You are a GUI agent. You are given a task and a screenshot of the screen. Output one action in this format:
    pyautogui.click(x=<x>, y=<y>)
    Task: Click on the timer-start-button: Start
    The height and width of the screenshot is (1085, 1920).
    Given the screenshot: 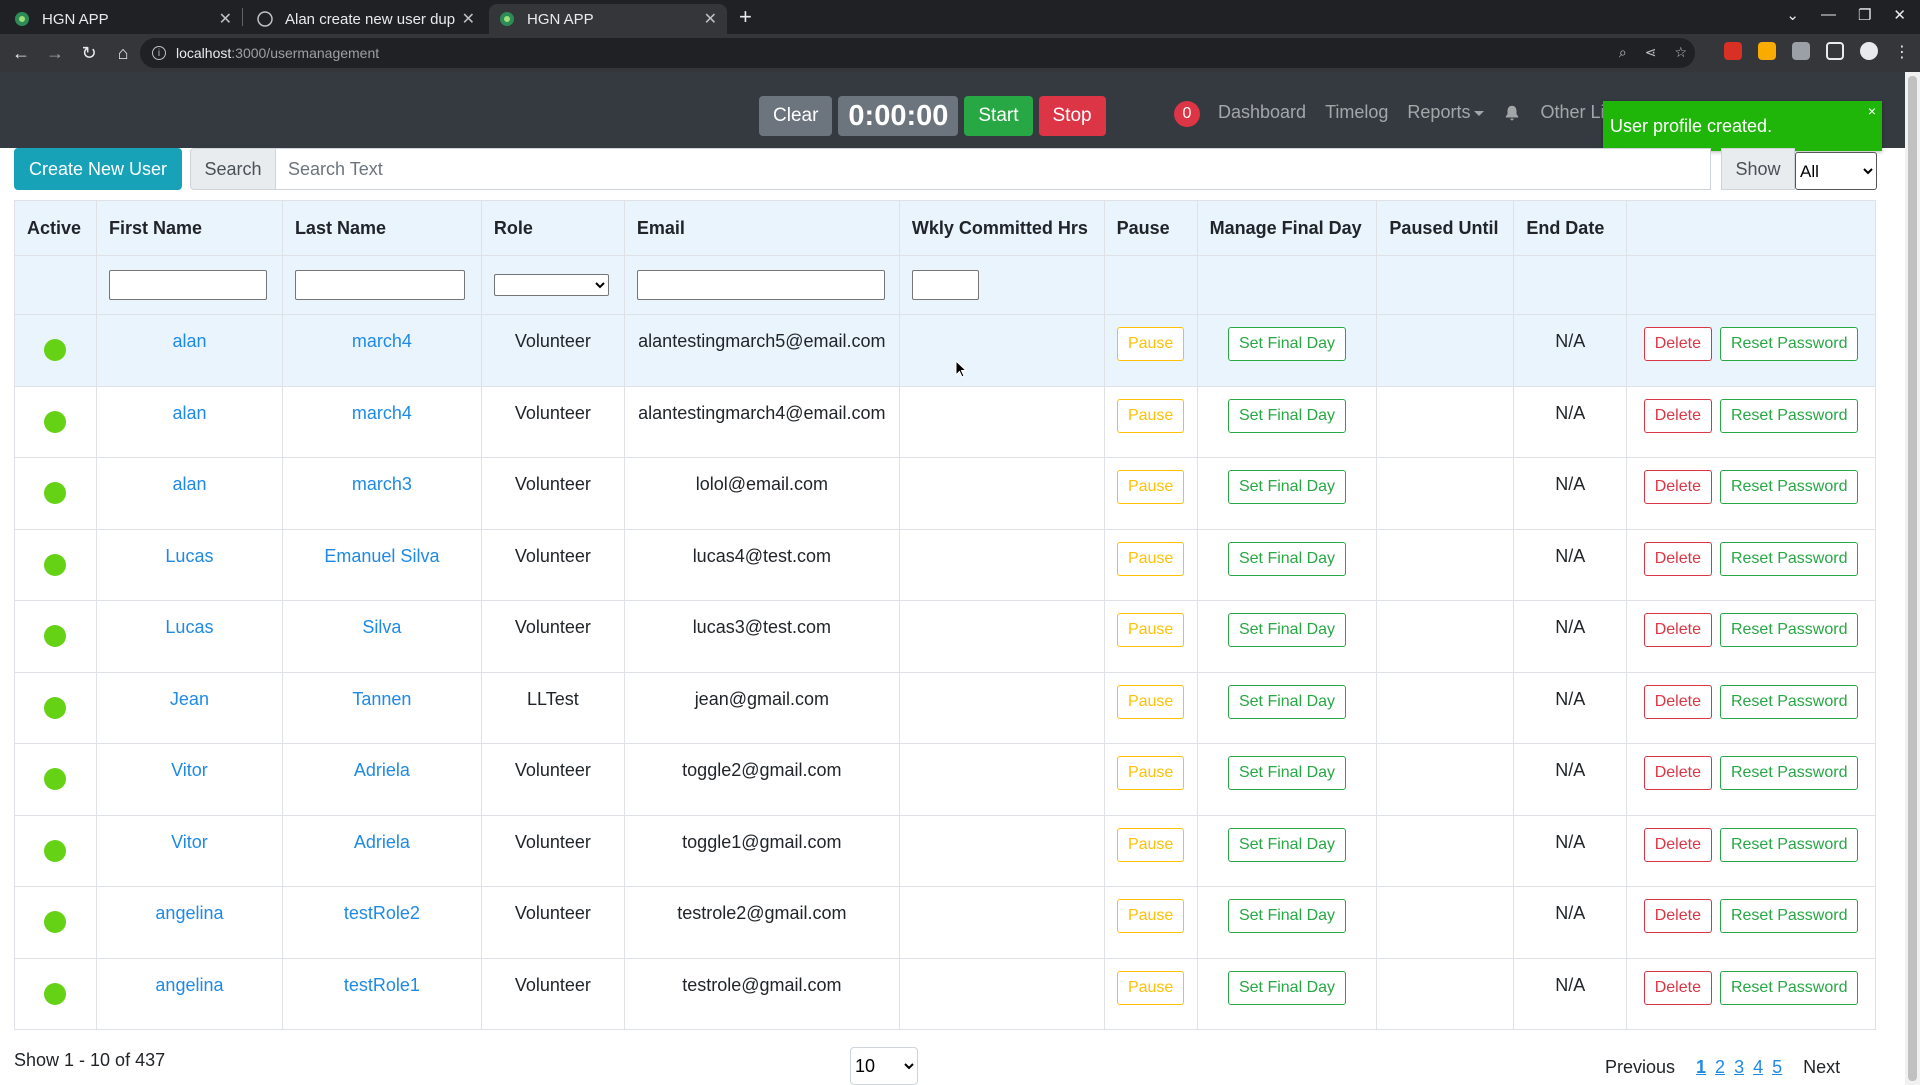 What is the action you would take?
    pyautogui.click(x=998, y=116)
    